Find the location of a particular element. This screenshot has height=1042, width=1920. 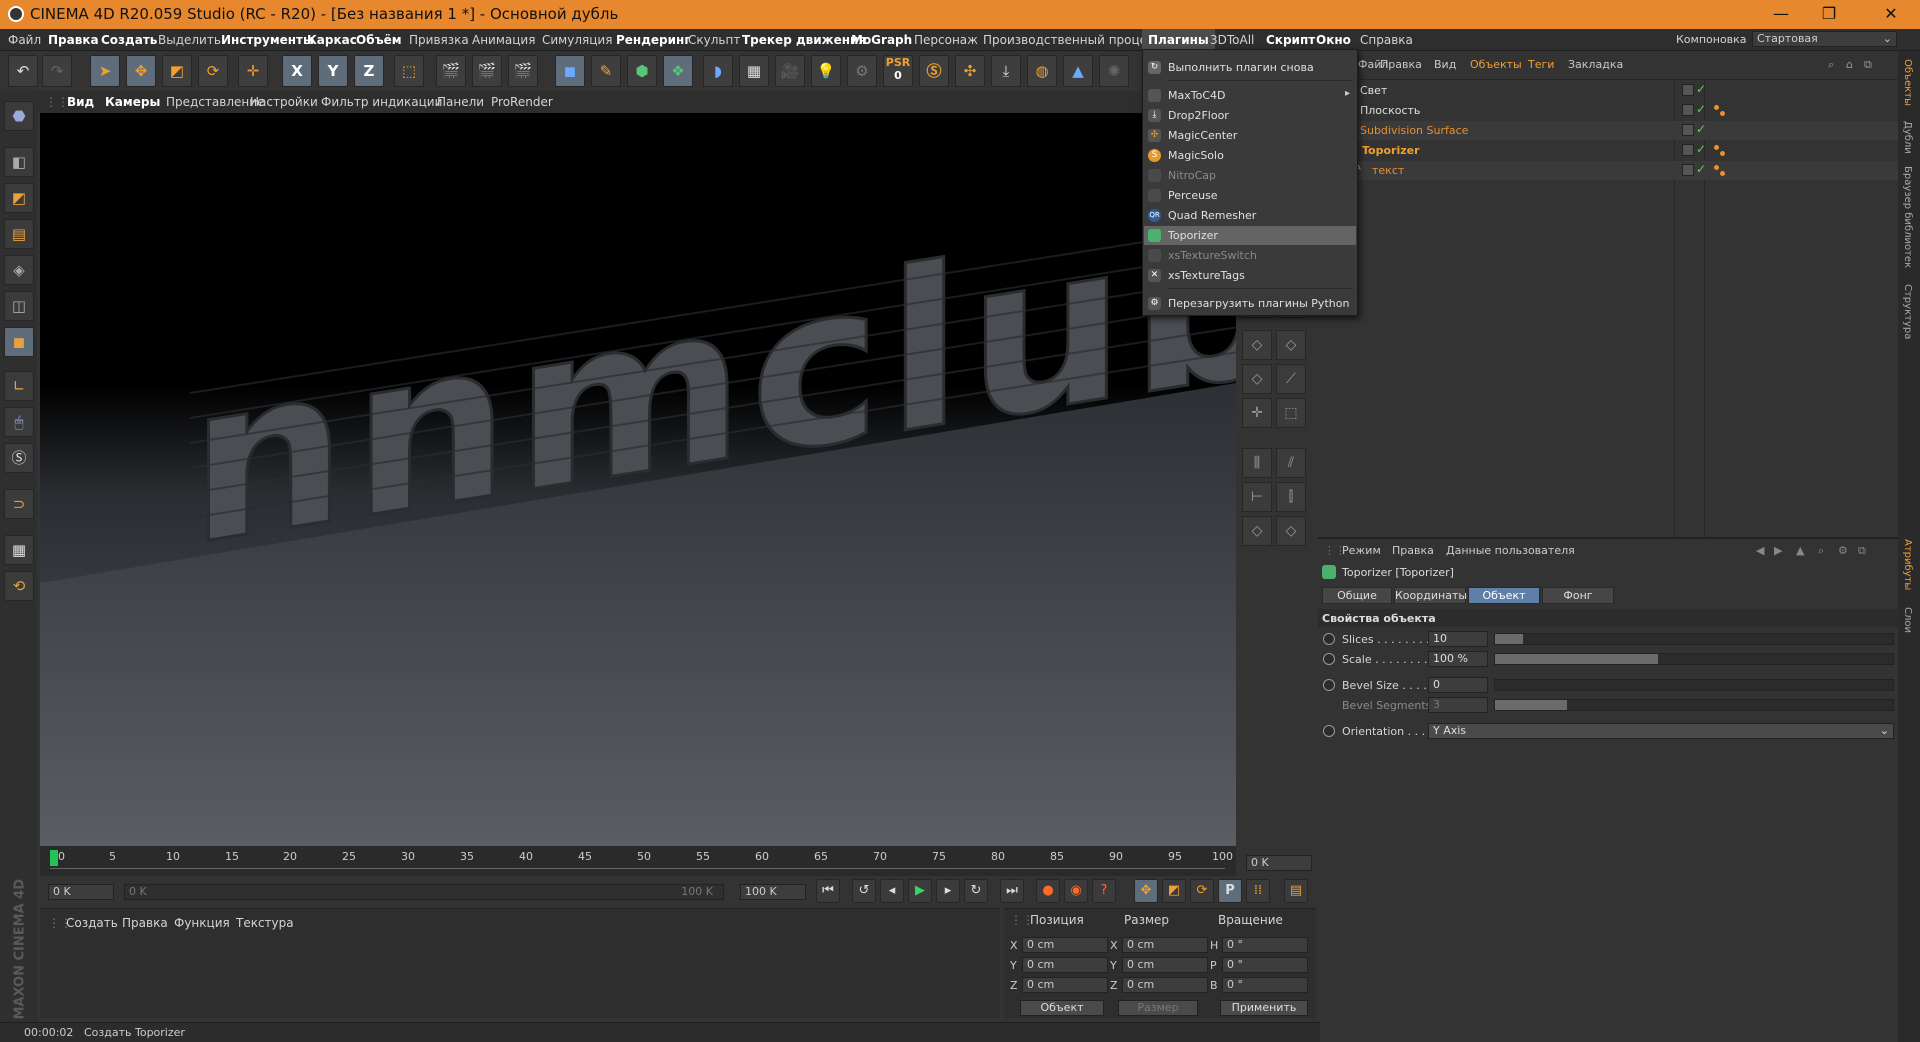

drop2floor-toolbar-icon: ⤓ is located at coordinates (1006, 71).